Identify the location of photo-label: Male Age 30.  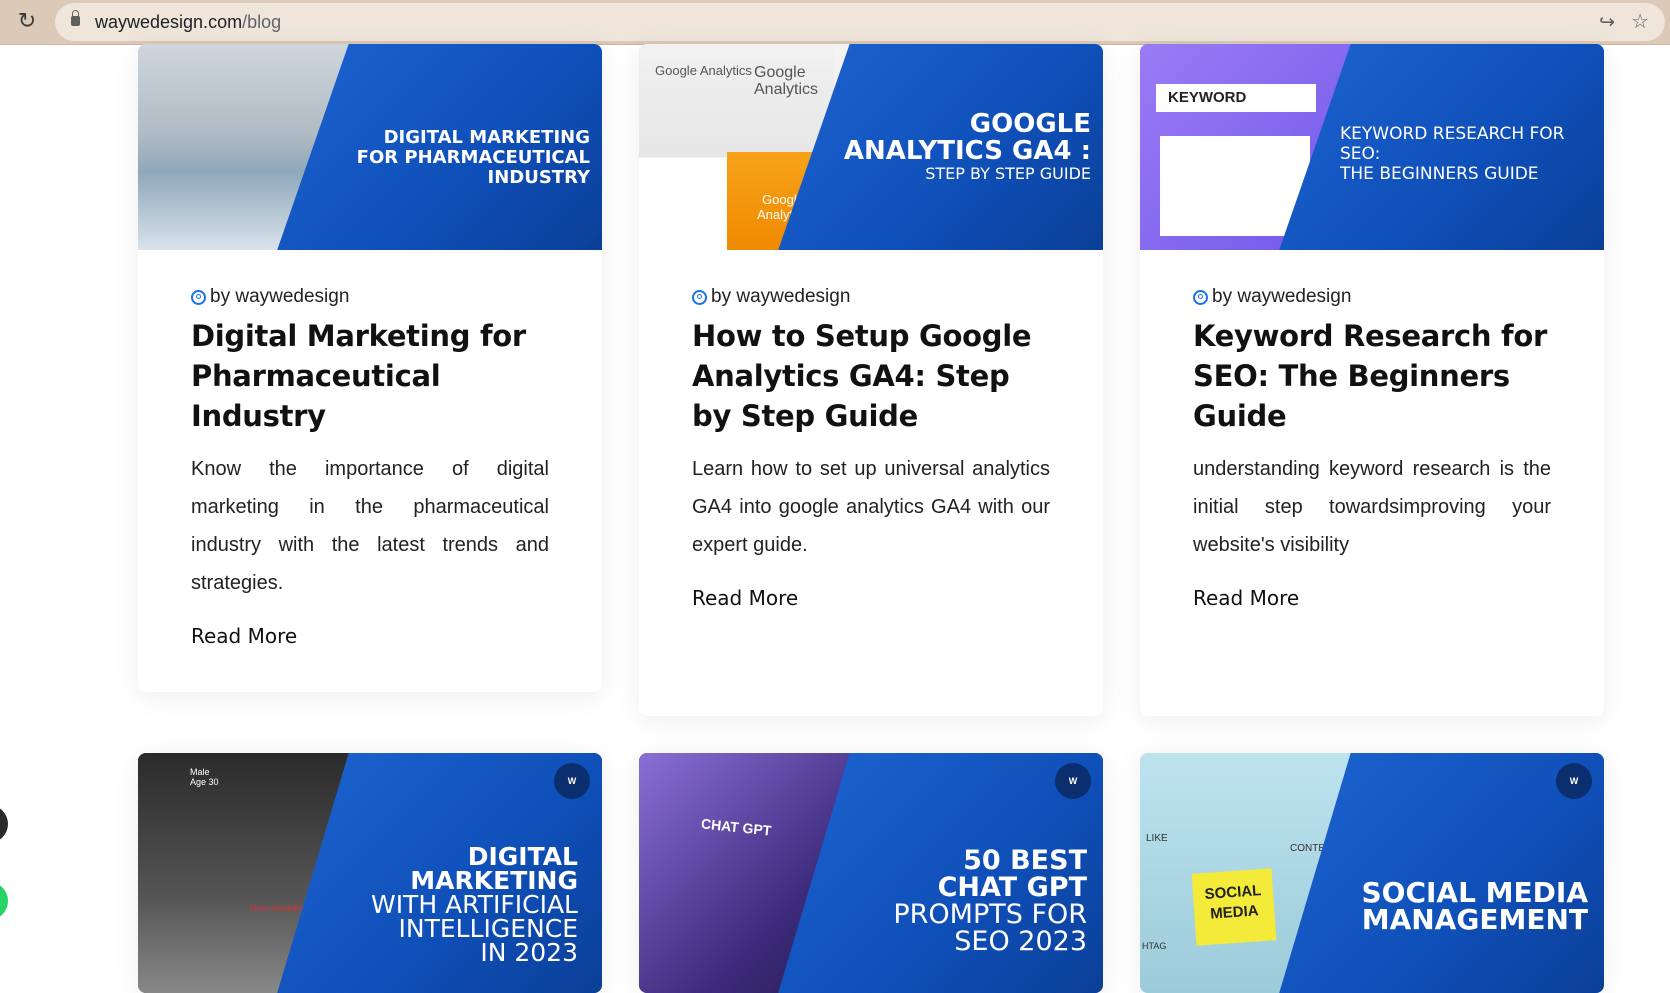
(204, 777).